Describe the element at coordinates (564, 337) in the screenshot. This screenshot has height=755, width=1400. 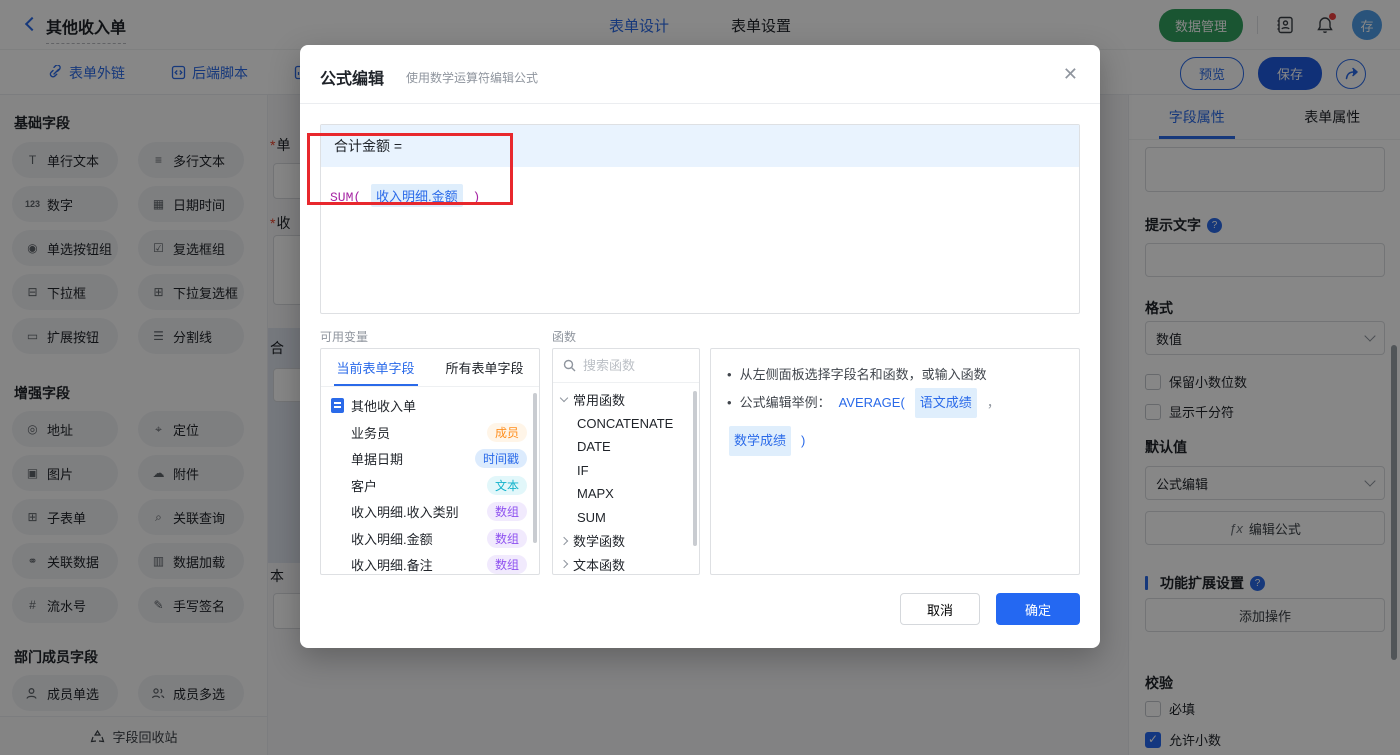
I see `functions-label: 函数` at that location.